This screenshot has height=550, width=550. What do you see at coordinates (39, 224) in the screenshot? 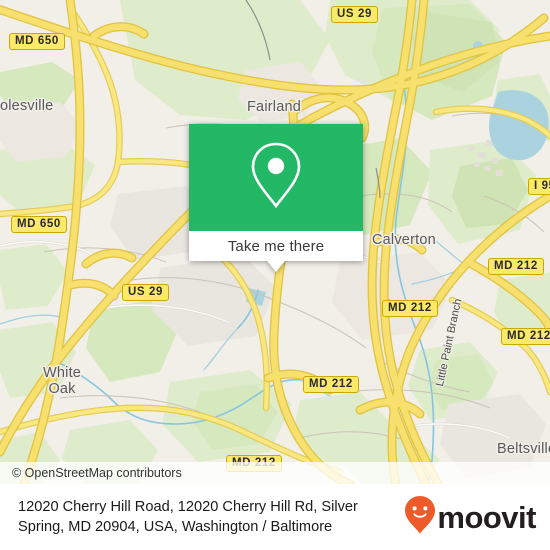
I see `shield-md-650-west: MD 650` at bounding box center [39, 224].